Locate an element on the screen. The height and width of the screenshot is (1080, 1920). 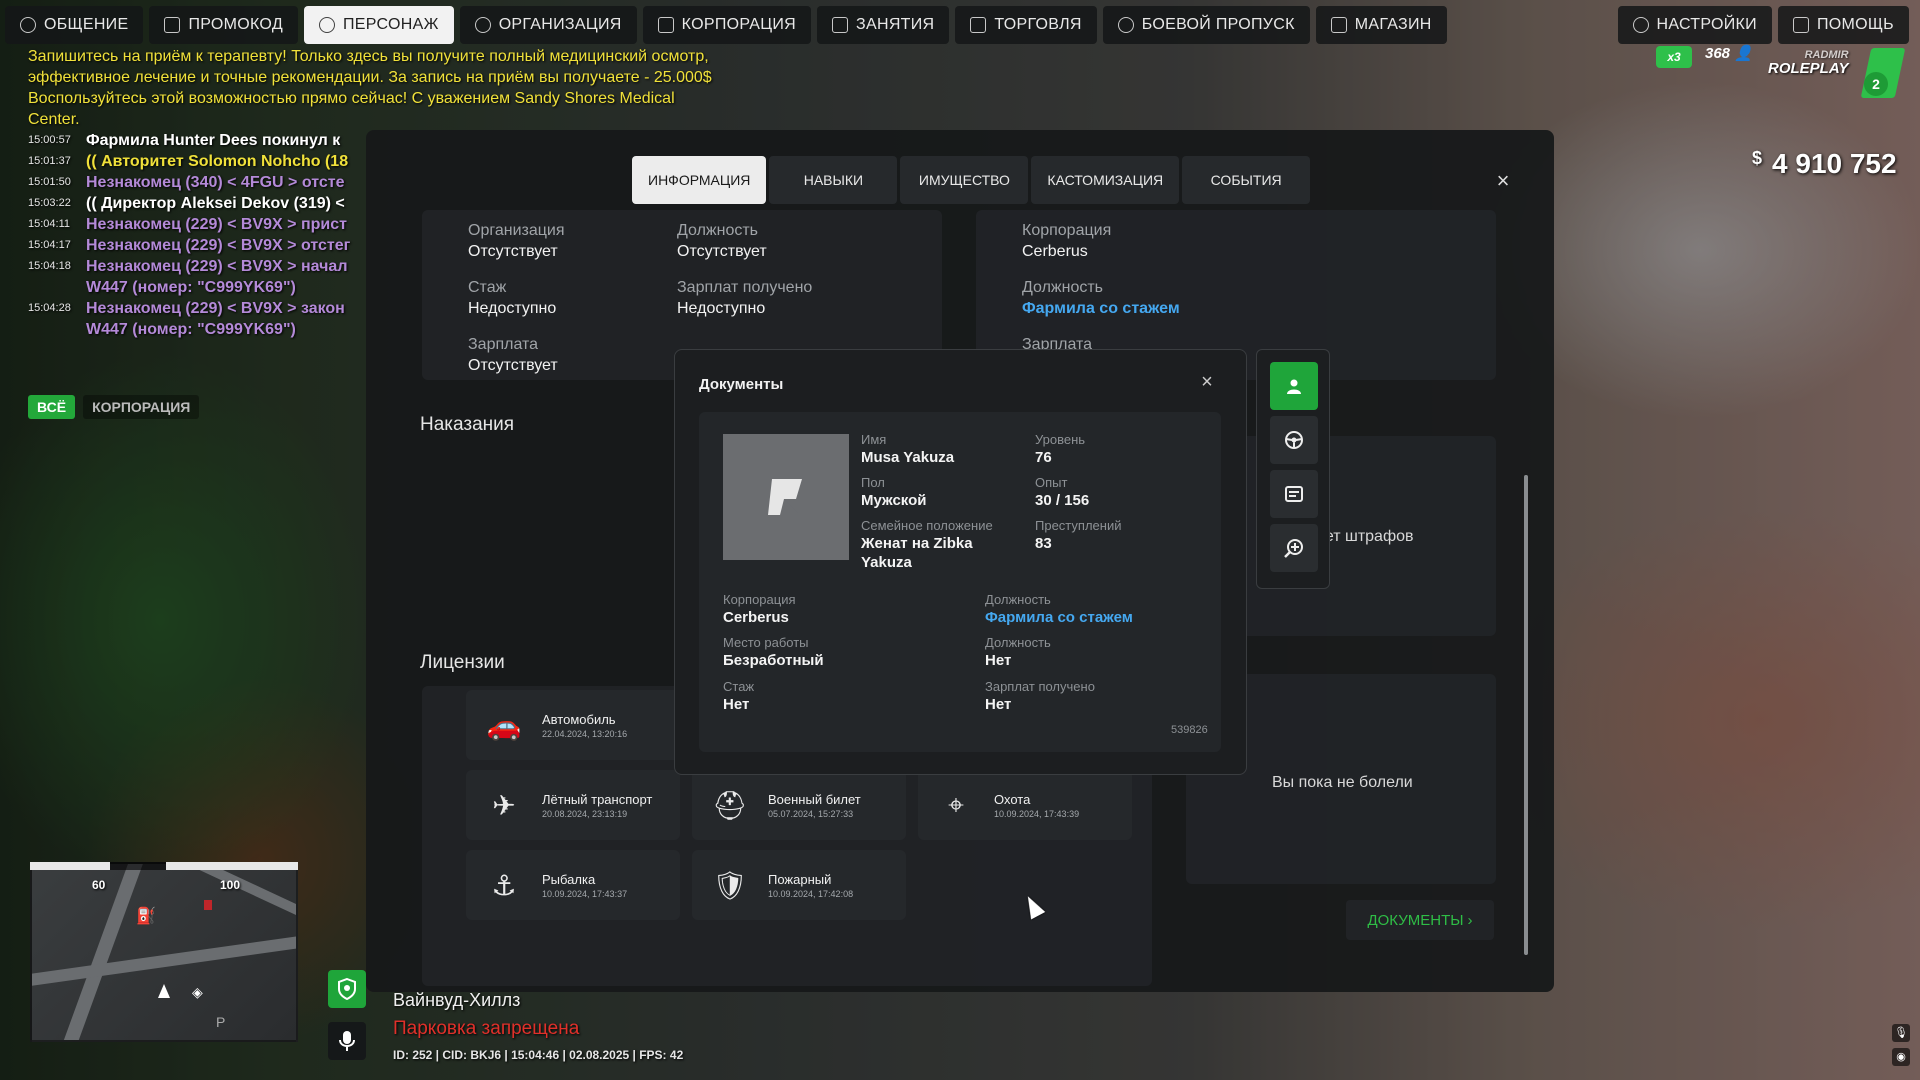
trade-icon is located at coordinates (978, 25).